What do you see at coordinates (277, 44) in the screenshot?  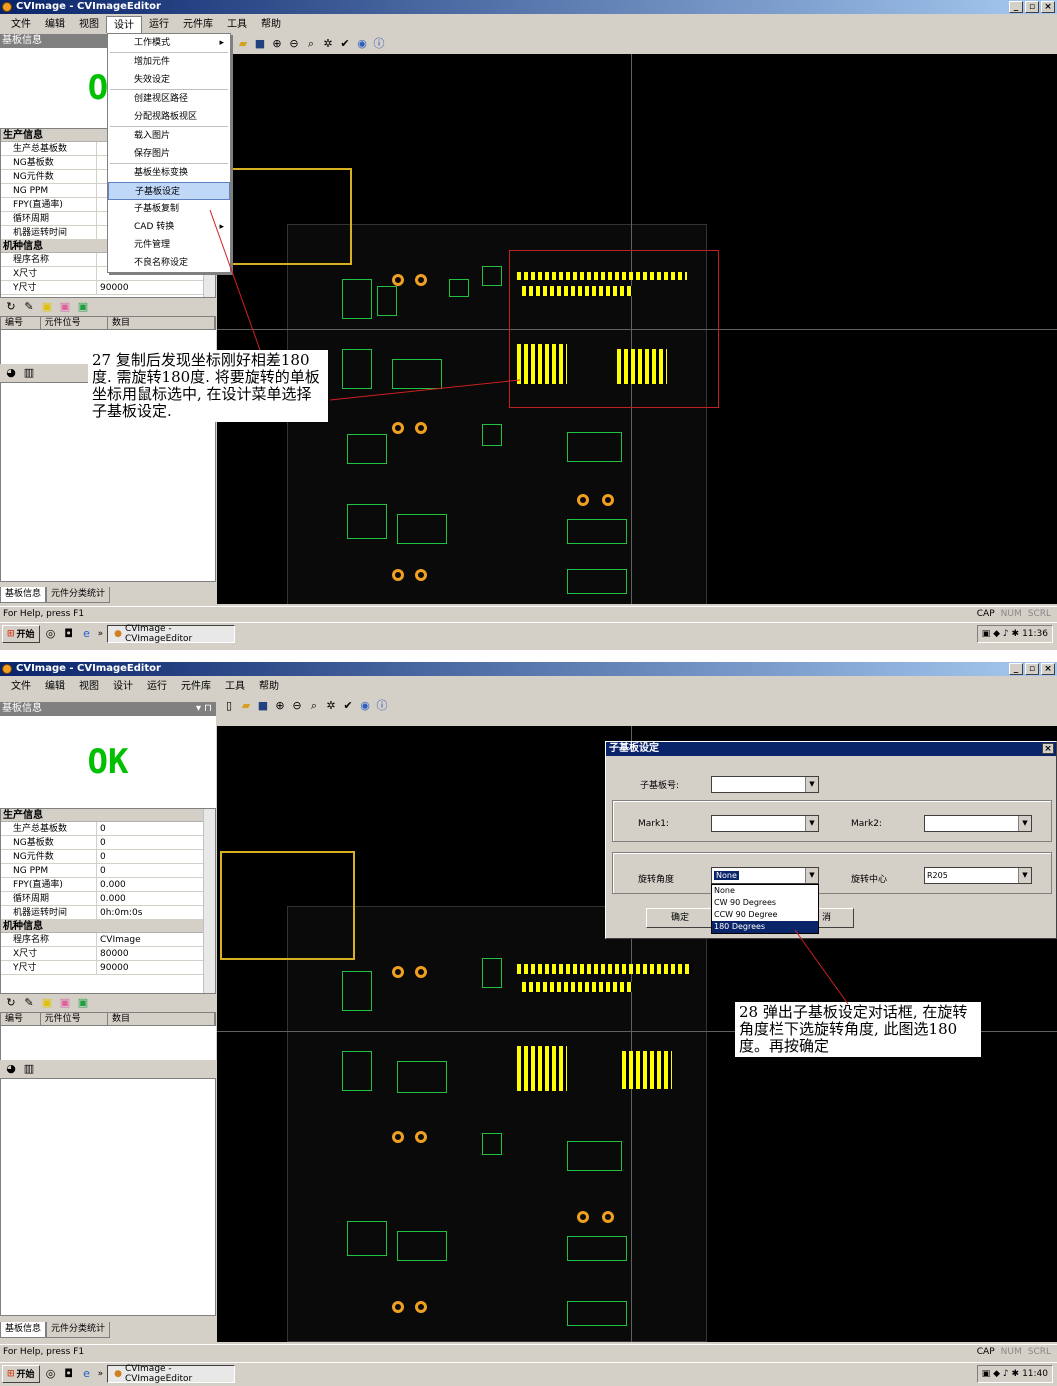 I see `zoom-in-icon: ⊕` at bounding box center [277, 44].